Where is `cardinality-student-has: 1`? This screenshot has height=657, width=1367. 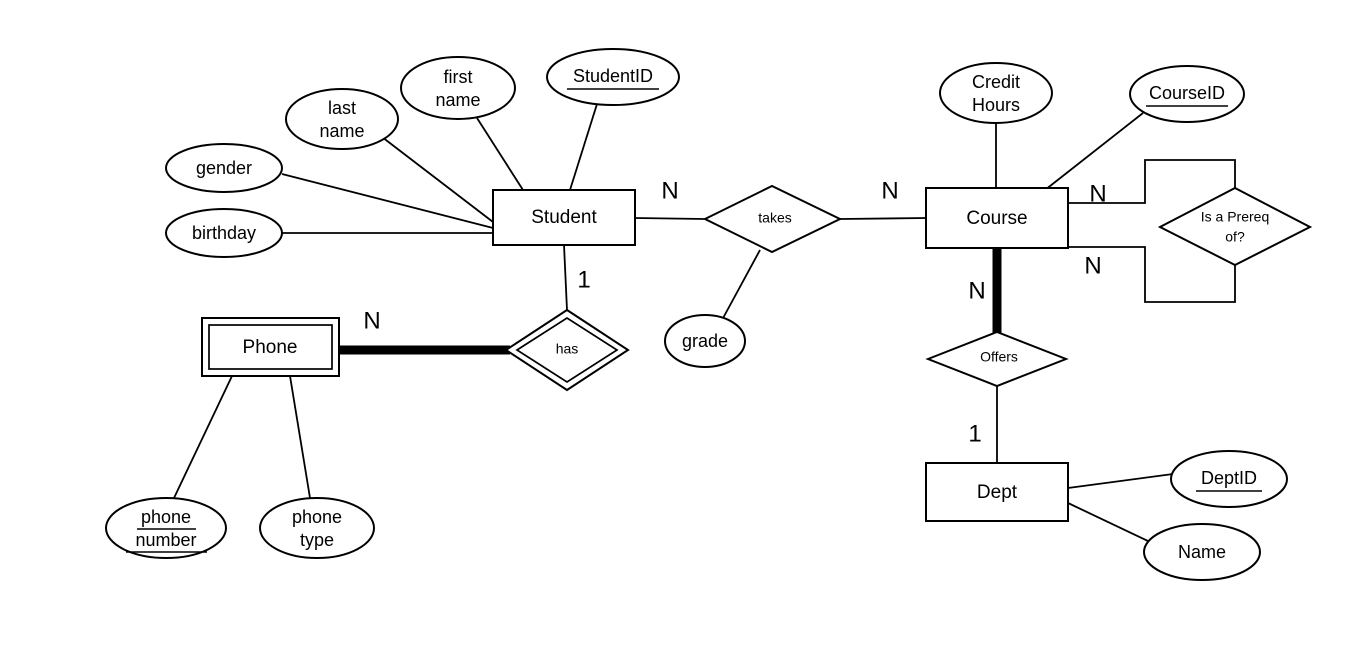 cardinality-student-has: 1 is located at coordinates (583, 279).